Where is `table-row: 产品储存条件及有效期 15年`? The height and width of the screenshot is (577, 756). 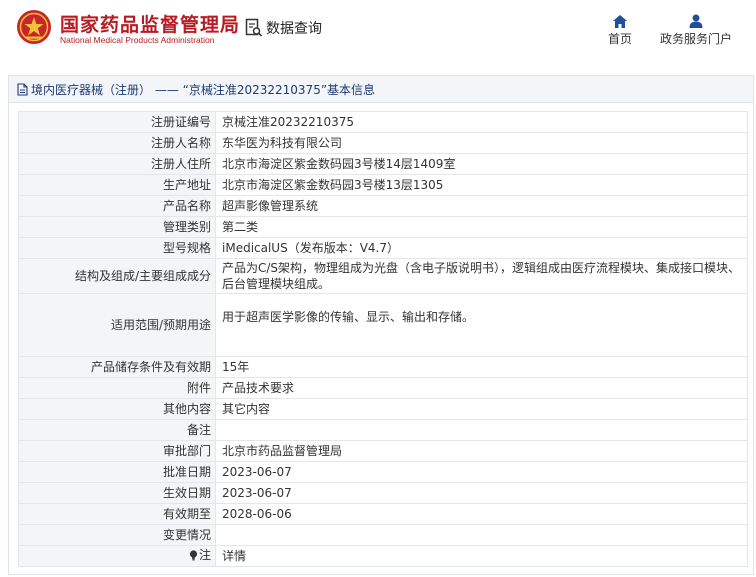 table-row: 产品储存条件及有效期 15年 is located at coordinates (383, 367).